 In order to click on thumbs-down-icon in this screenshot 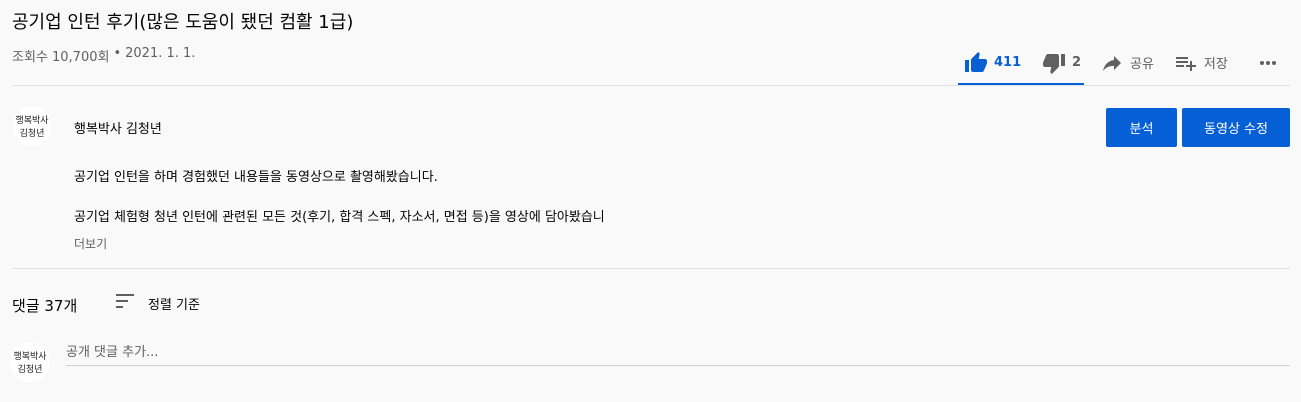, I will do `click(1054, 63)`.